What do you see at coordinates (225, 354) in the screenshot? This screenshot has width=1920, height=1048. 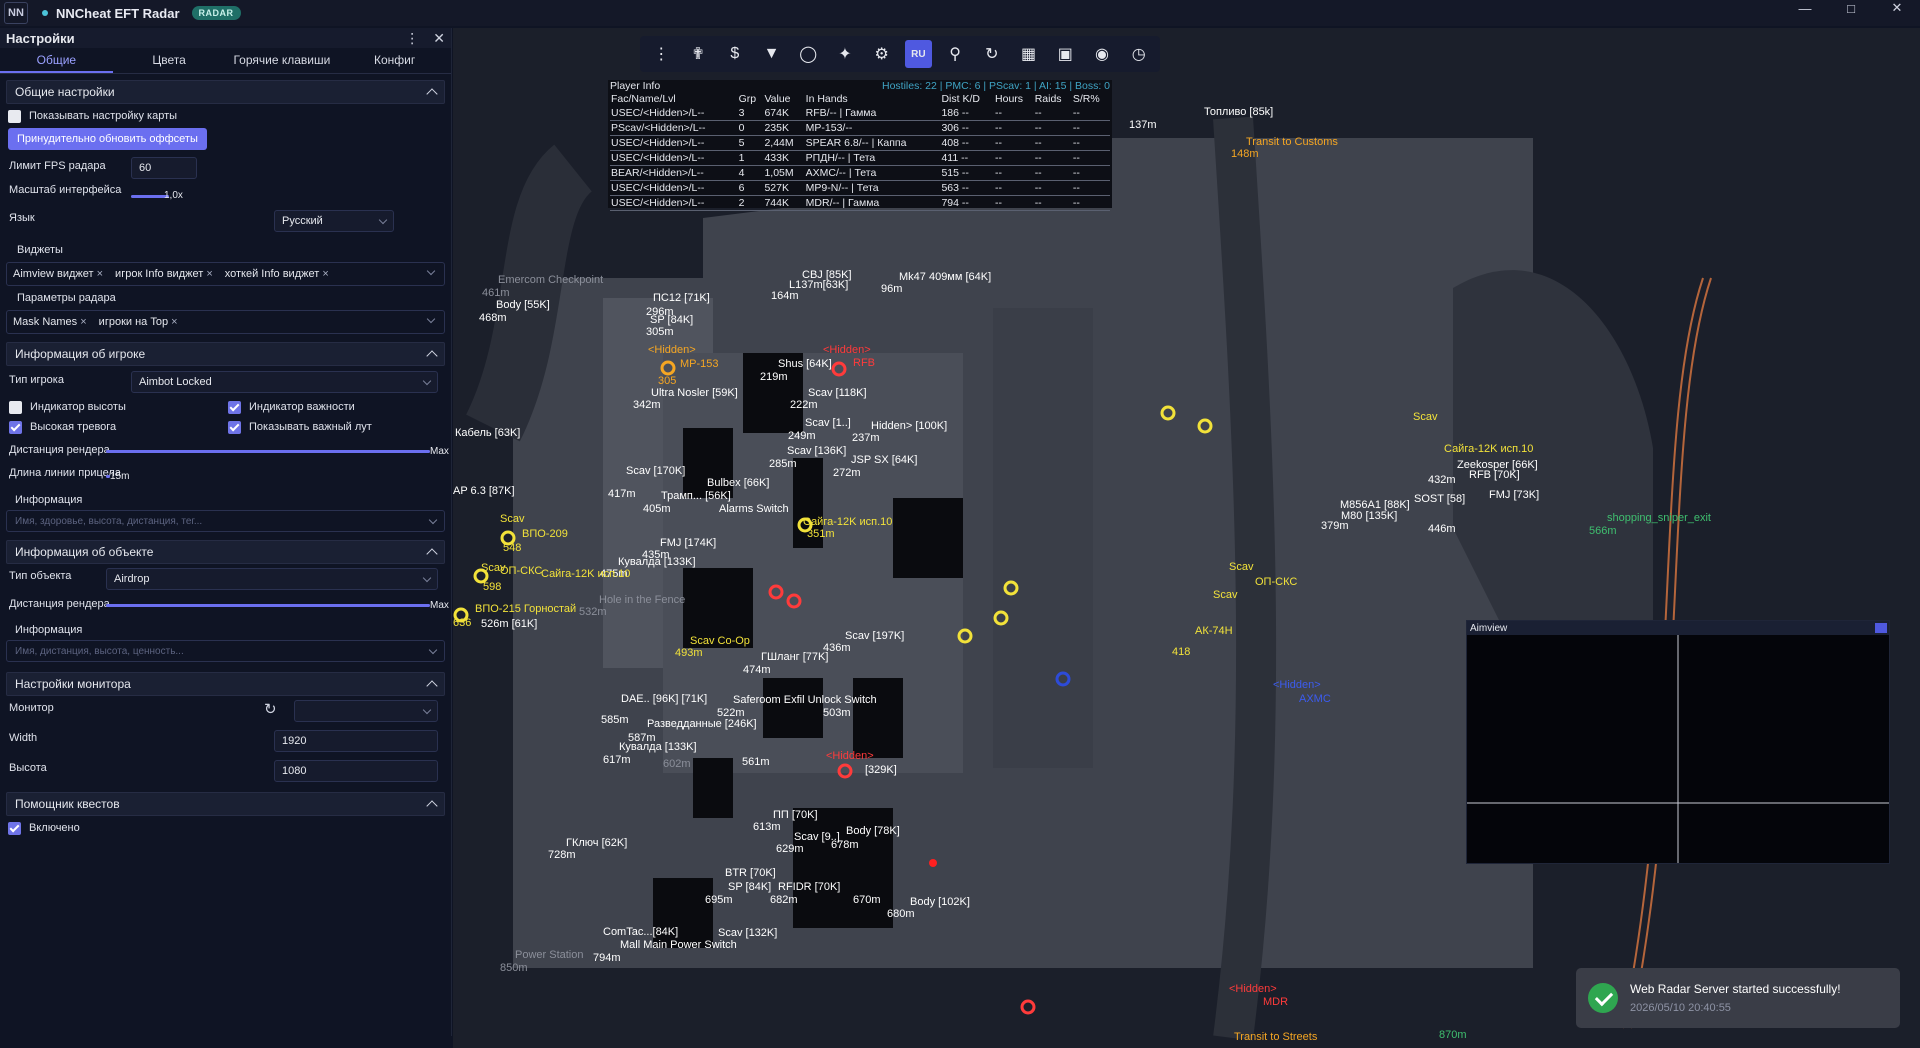 I see `section-player-info: Информация об игроке` at bounding box center [225, 354].